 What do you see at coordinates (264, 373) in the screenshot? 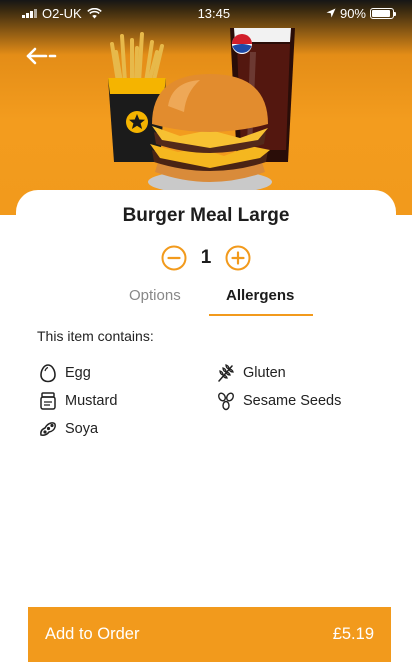
I see `allergen-label: Gluten` at bounding box center [264, 373].